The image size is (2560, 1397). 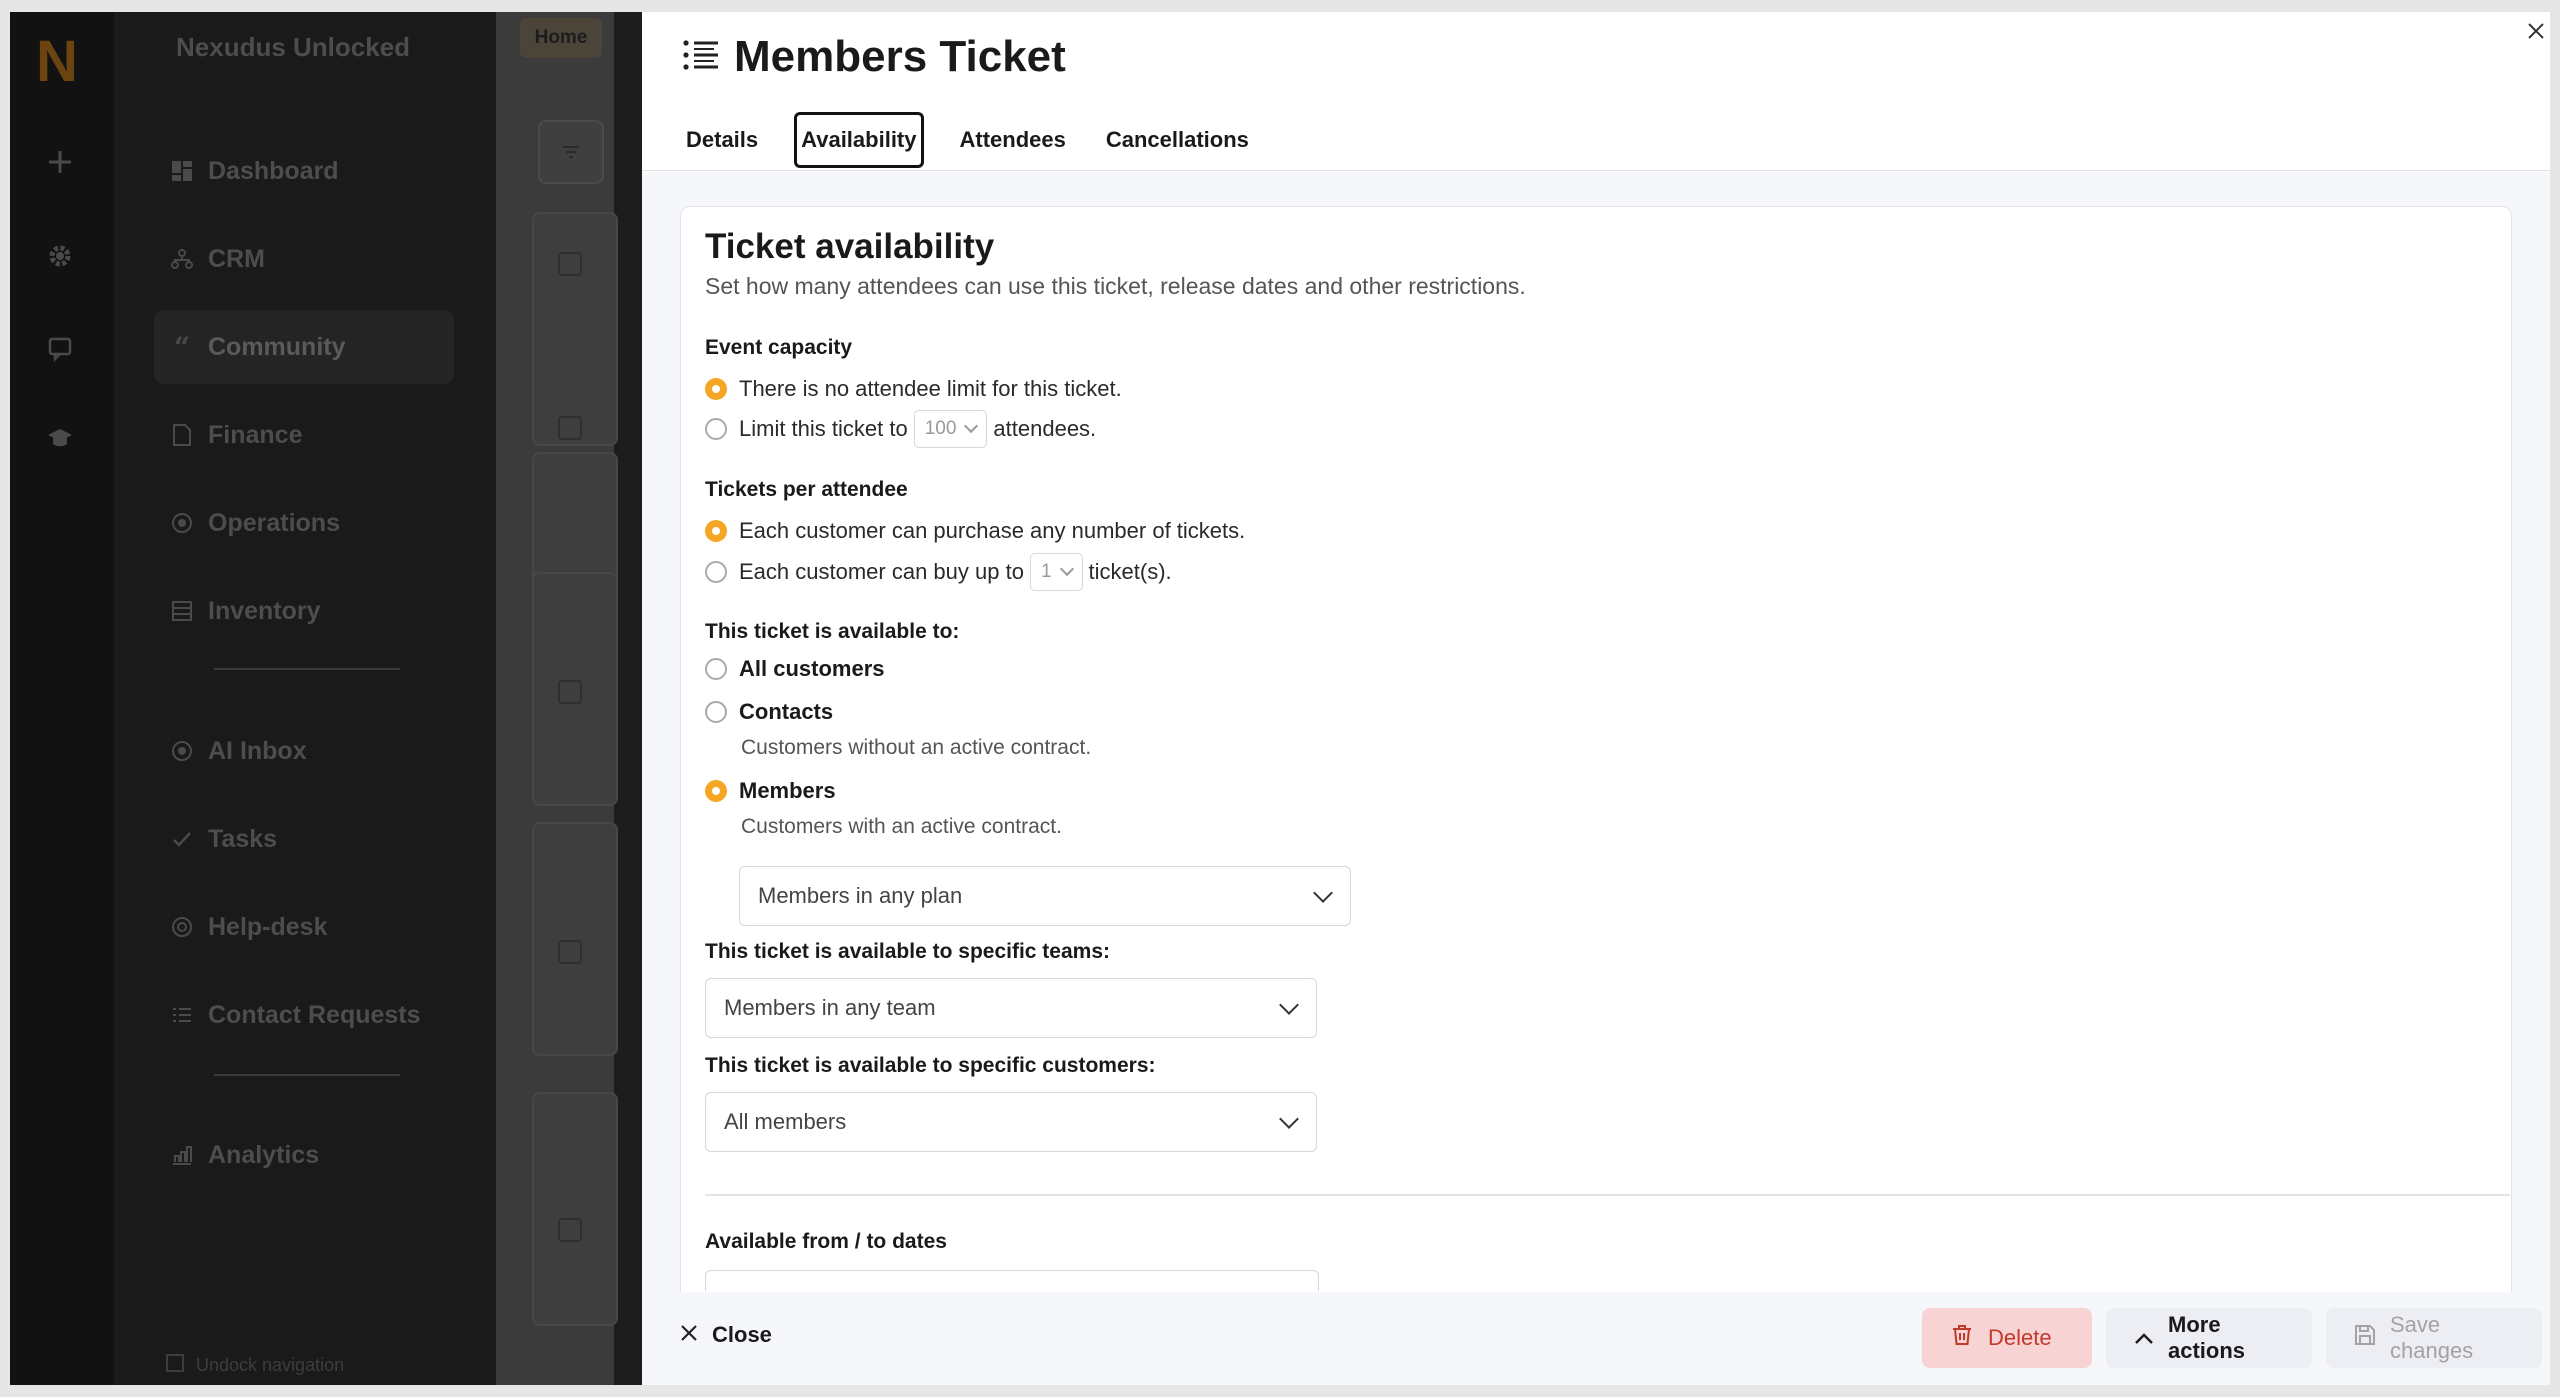 What do you see at coordinates (823, 428) in the screenshot?
I see `option-label: Limit this ticket to` at bounding box center [823, 428].